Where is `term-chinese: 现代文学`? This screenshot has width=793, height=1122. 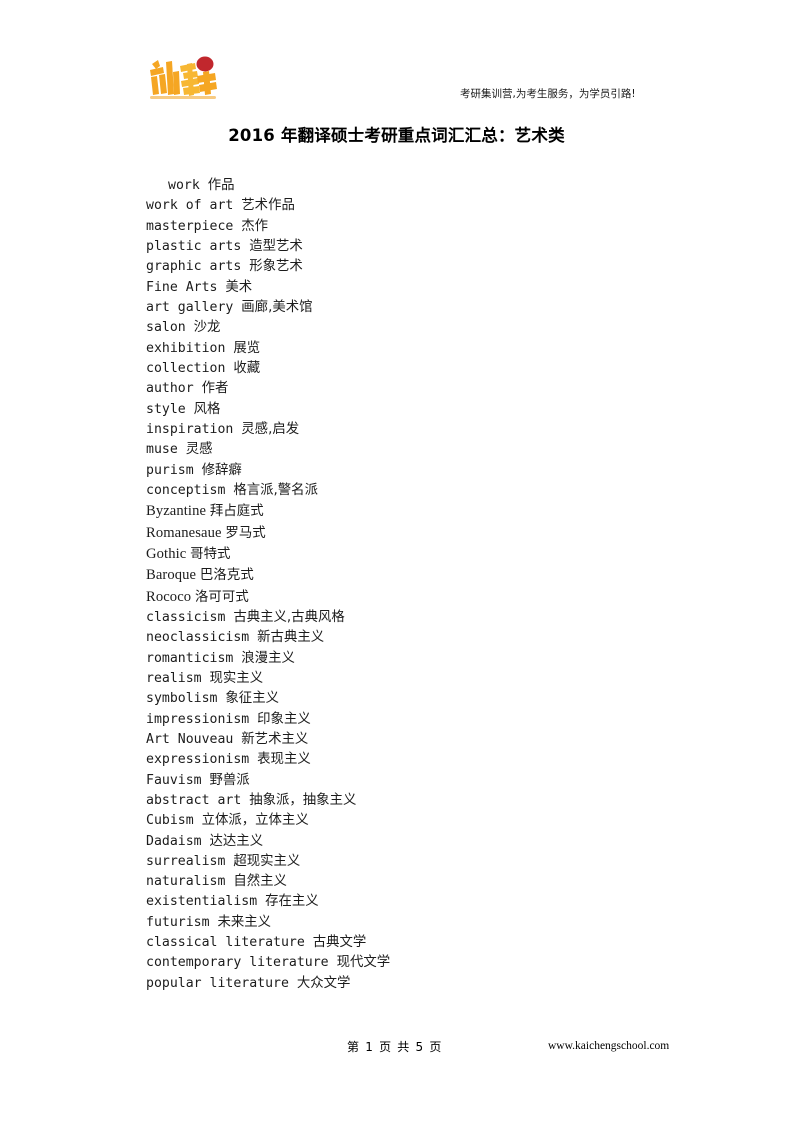
term-chinese: 现代文学 is located at coordinates (363, 963).